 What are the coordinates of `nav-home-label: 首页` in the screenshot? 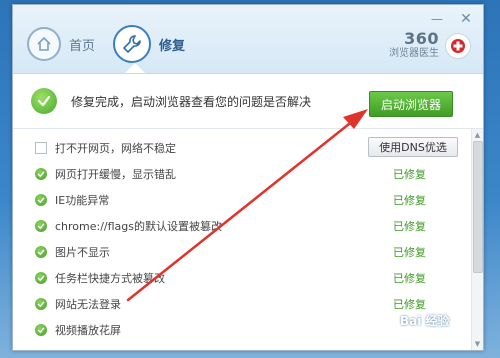 It's located at (82, 46).